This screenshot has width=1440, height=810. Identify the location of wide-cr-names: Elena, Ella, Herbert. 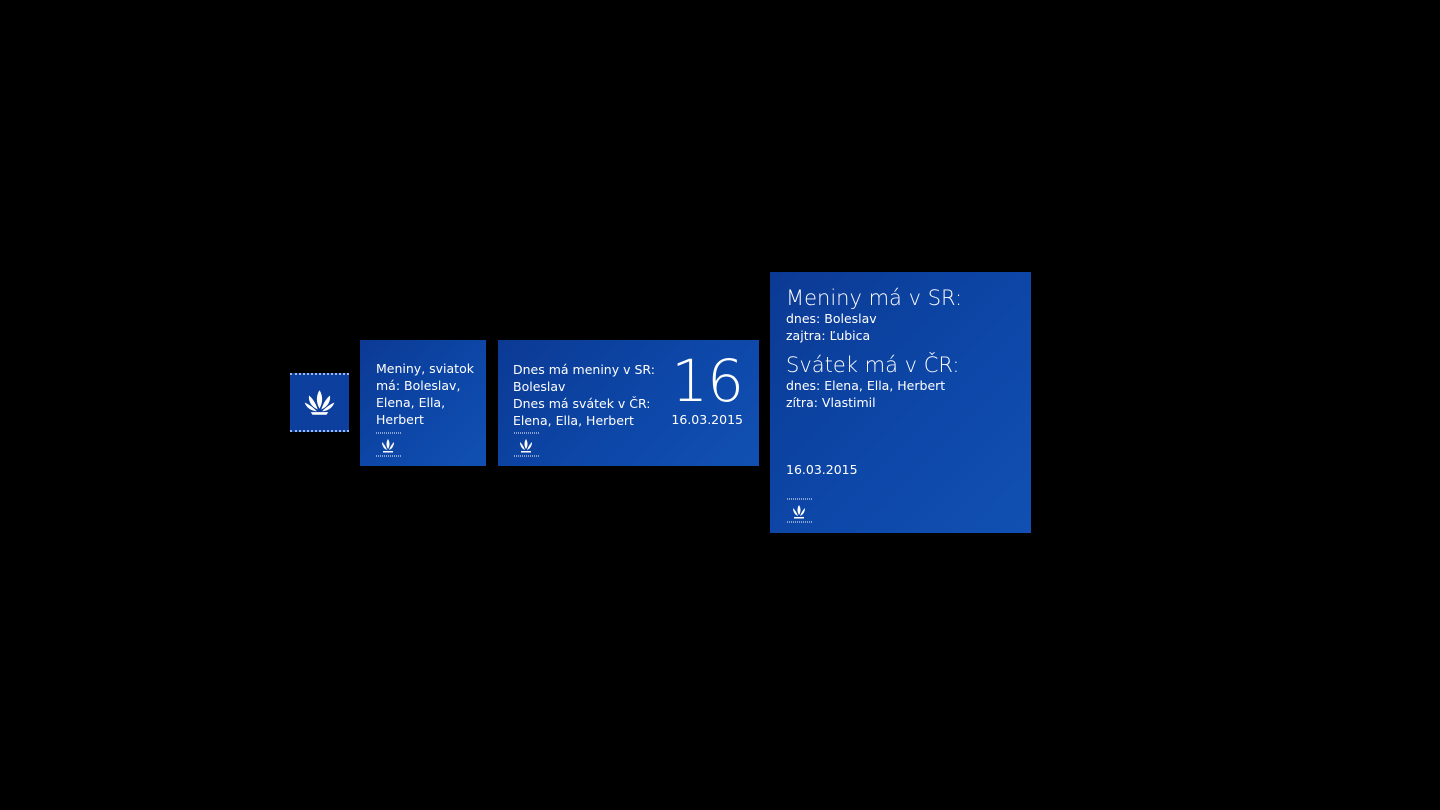
(573, 420).